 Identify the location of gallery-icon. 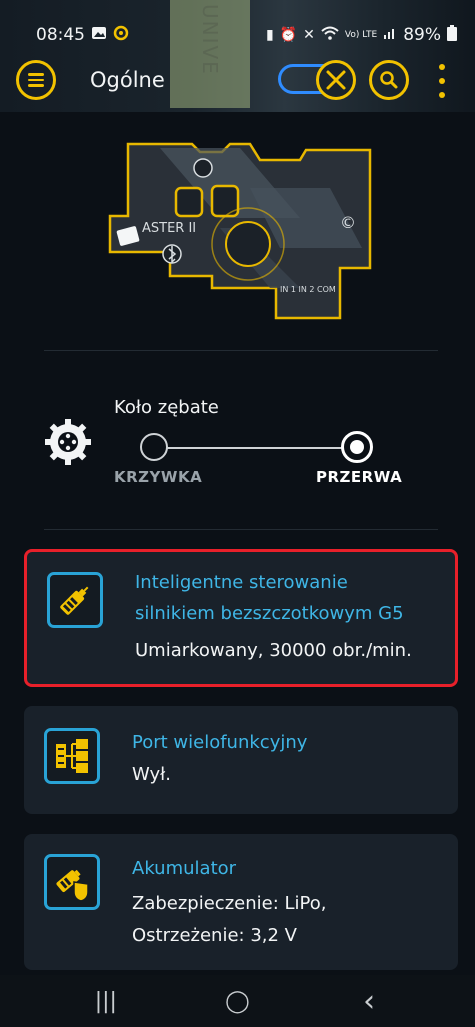
(99, 35).